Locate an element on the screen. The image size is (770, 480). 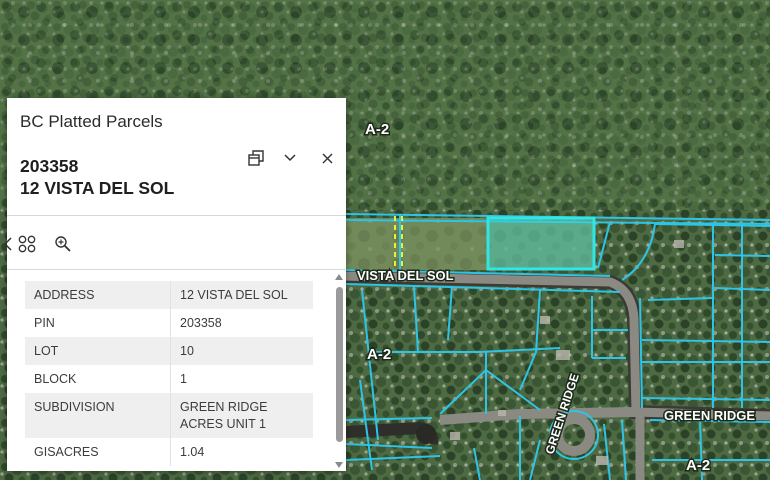
related-records-button is located at coordinates (27, 244).